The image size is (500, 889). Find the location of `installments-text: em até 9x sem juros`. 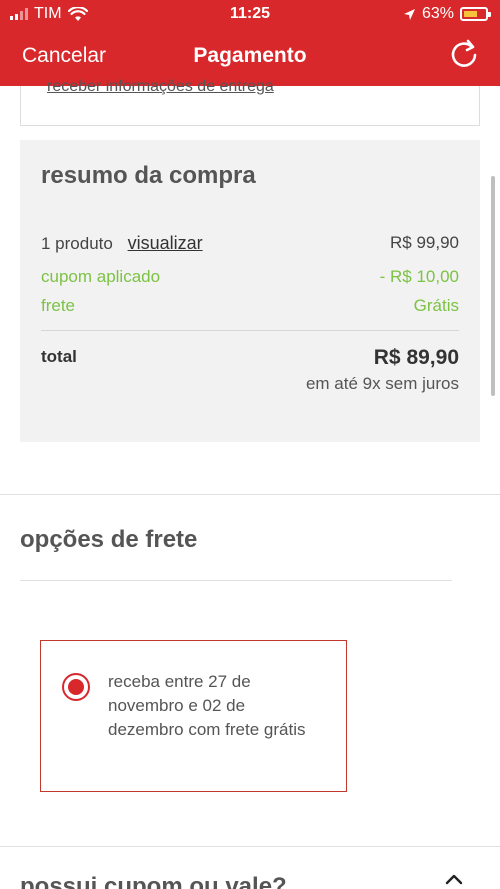

installments-text: em até 9x sem juros is located at coordinates (382, 383).